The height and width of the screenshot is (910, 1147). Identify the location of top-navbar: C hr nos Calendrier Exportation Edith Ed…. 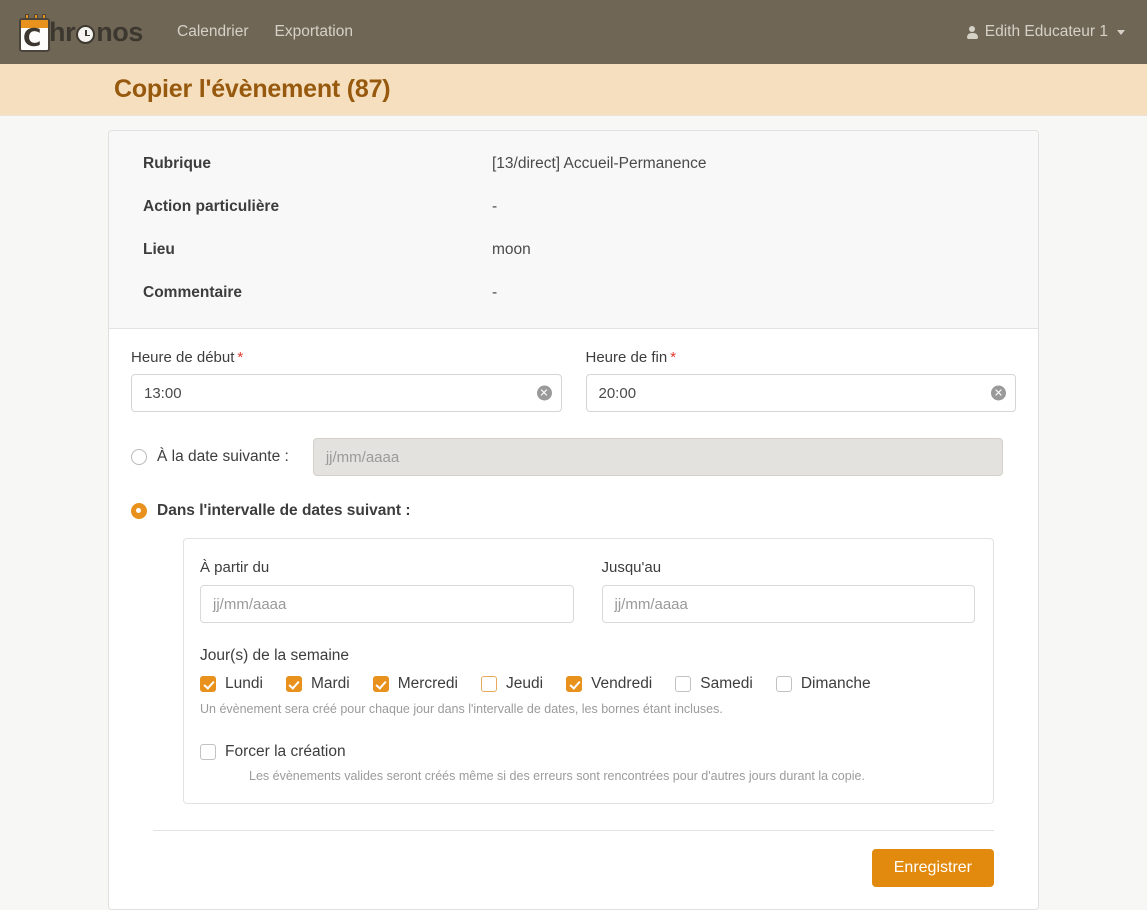
(573, 32).